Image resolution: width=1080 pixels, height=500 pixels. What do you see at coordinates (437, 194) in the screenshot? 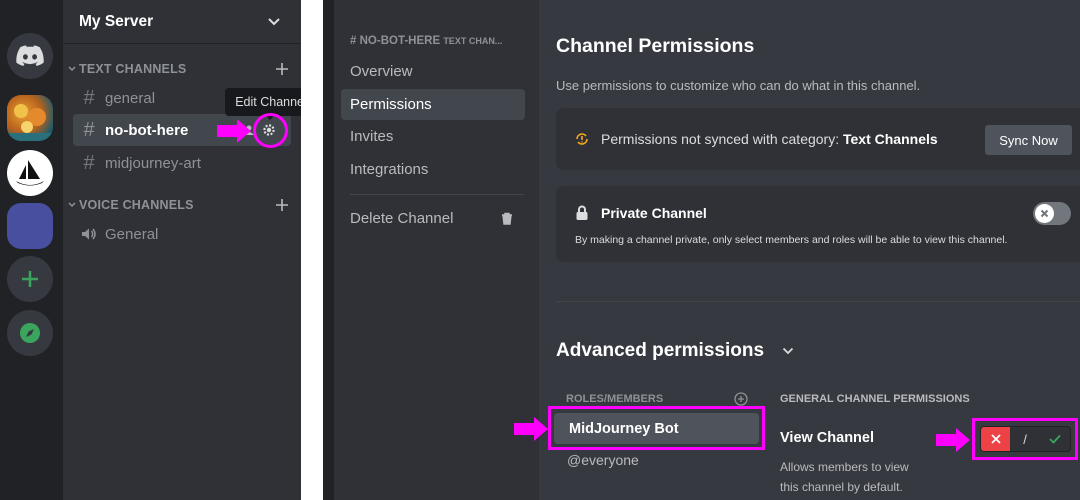
I see `nav-divider` at bounding box center [437, 194].